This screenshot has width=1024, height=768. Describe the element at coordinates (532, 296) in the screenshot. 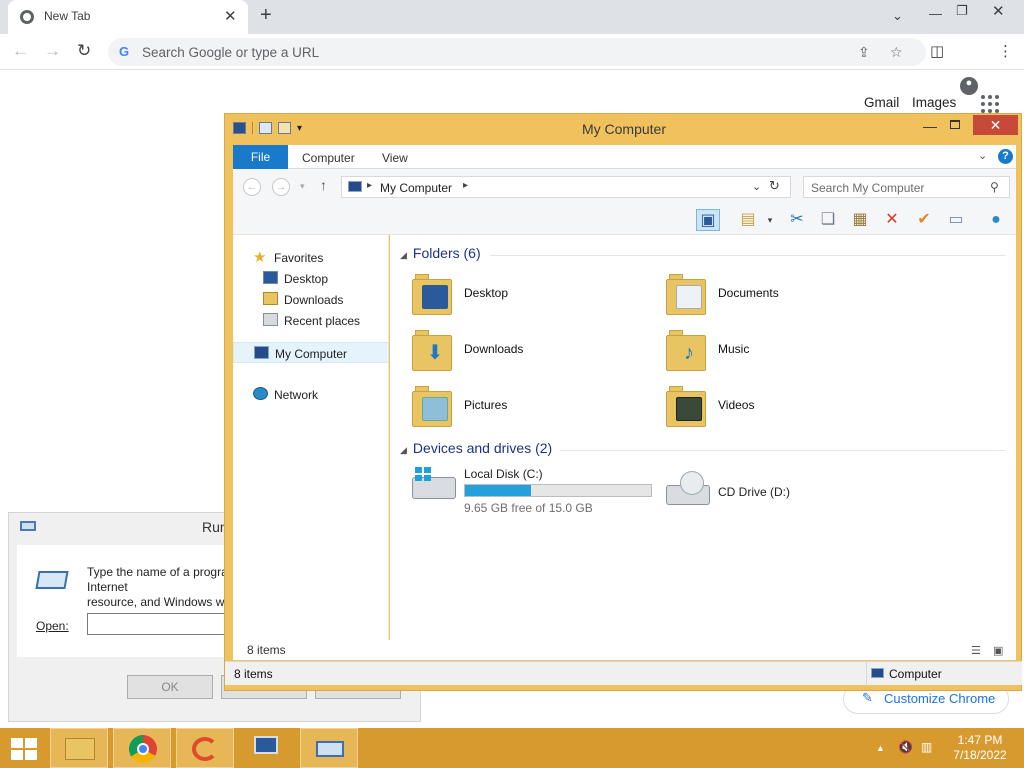

I see `folder-desktop: Desktop` at that location.